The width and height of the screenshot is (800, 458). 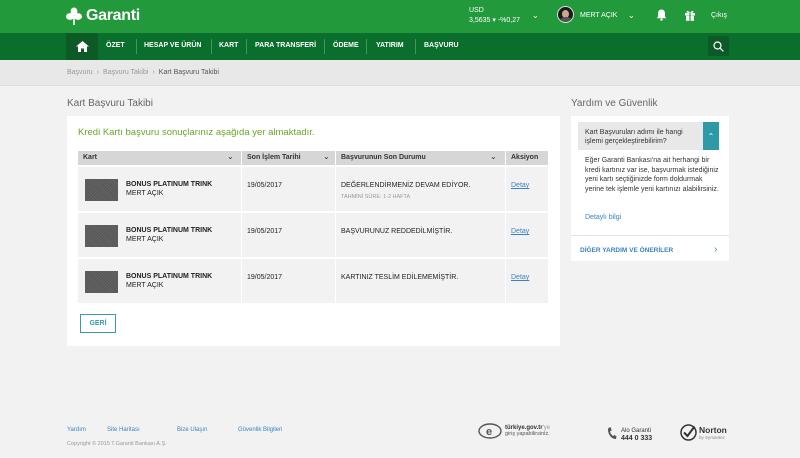 I want to click on gift-icon, so click(x=690, y=15).